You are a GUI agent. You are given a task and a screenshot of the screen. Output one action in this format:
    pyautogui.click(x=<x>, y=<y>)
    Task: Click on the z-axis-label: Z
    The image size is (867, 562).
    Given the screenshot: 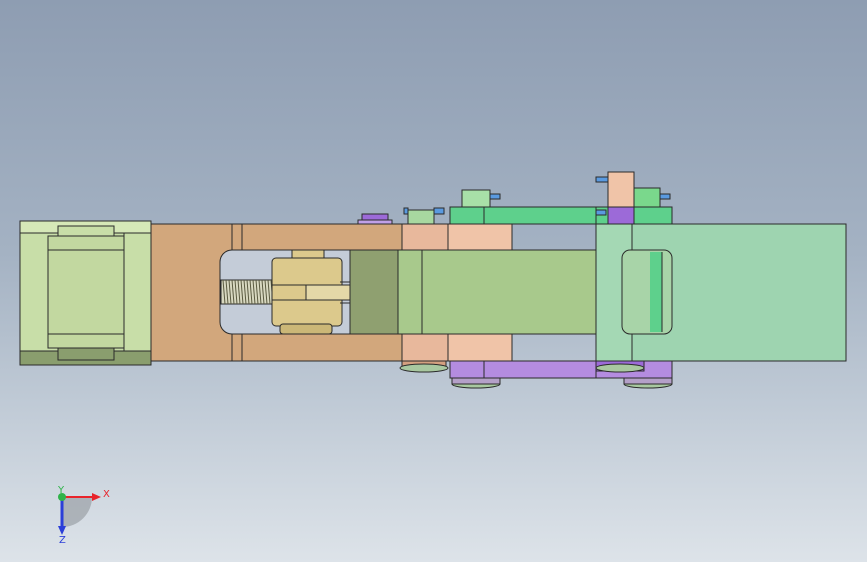 What is the action you would take?
    pyautogui.click(x=62, y=540)
    